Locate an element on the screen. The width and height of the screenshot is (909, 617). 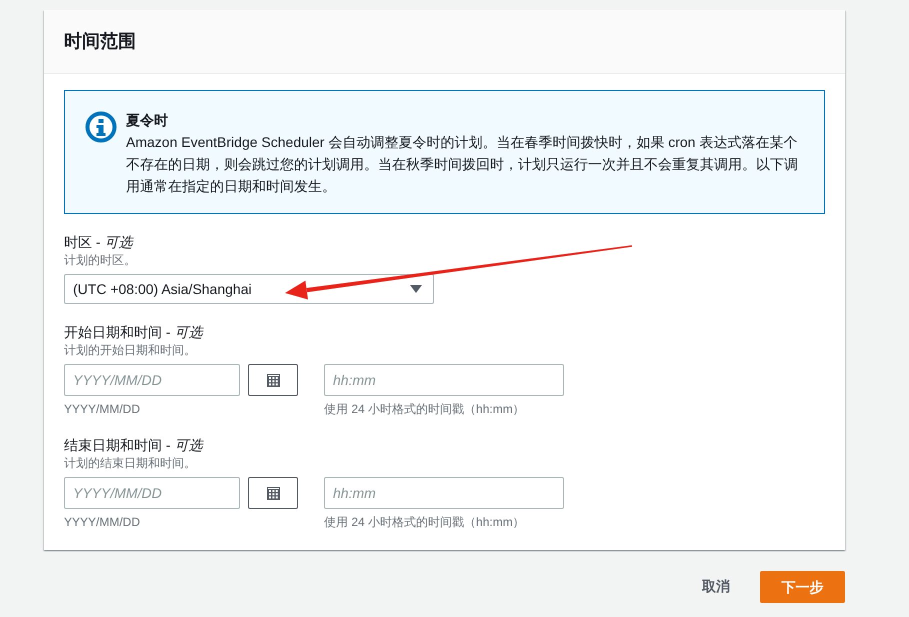
field-description: 计划的开始日期和时间。 is located at coordinates (130, 350).